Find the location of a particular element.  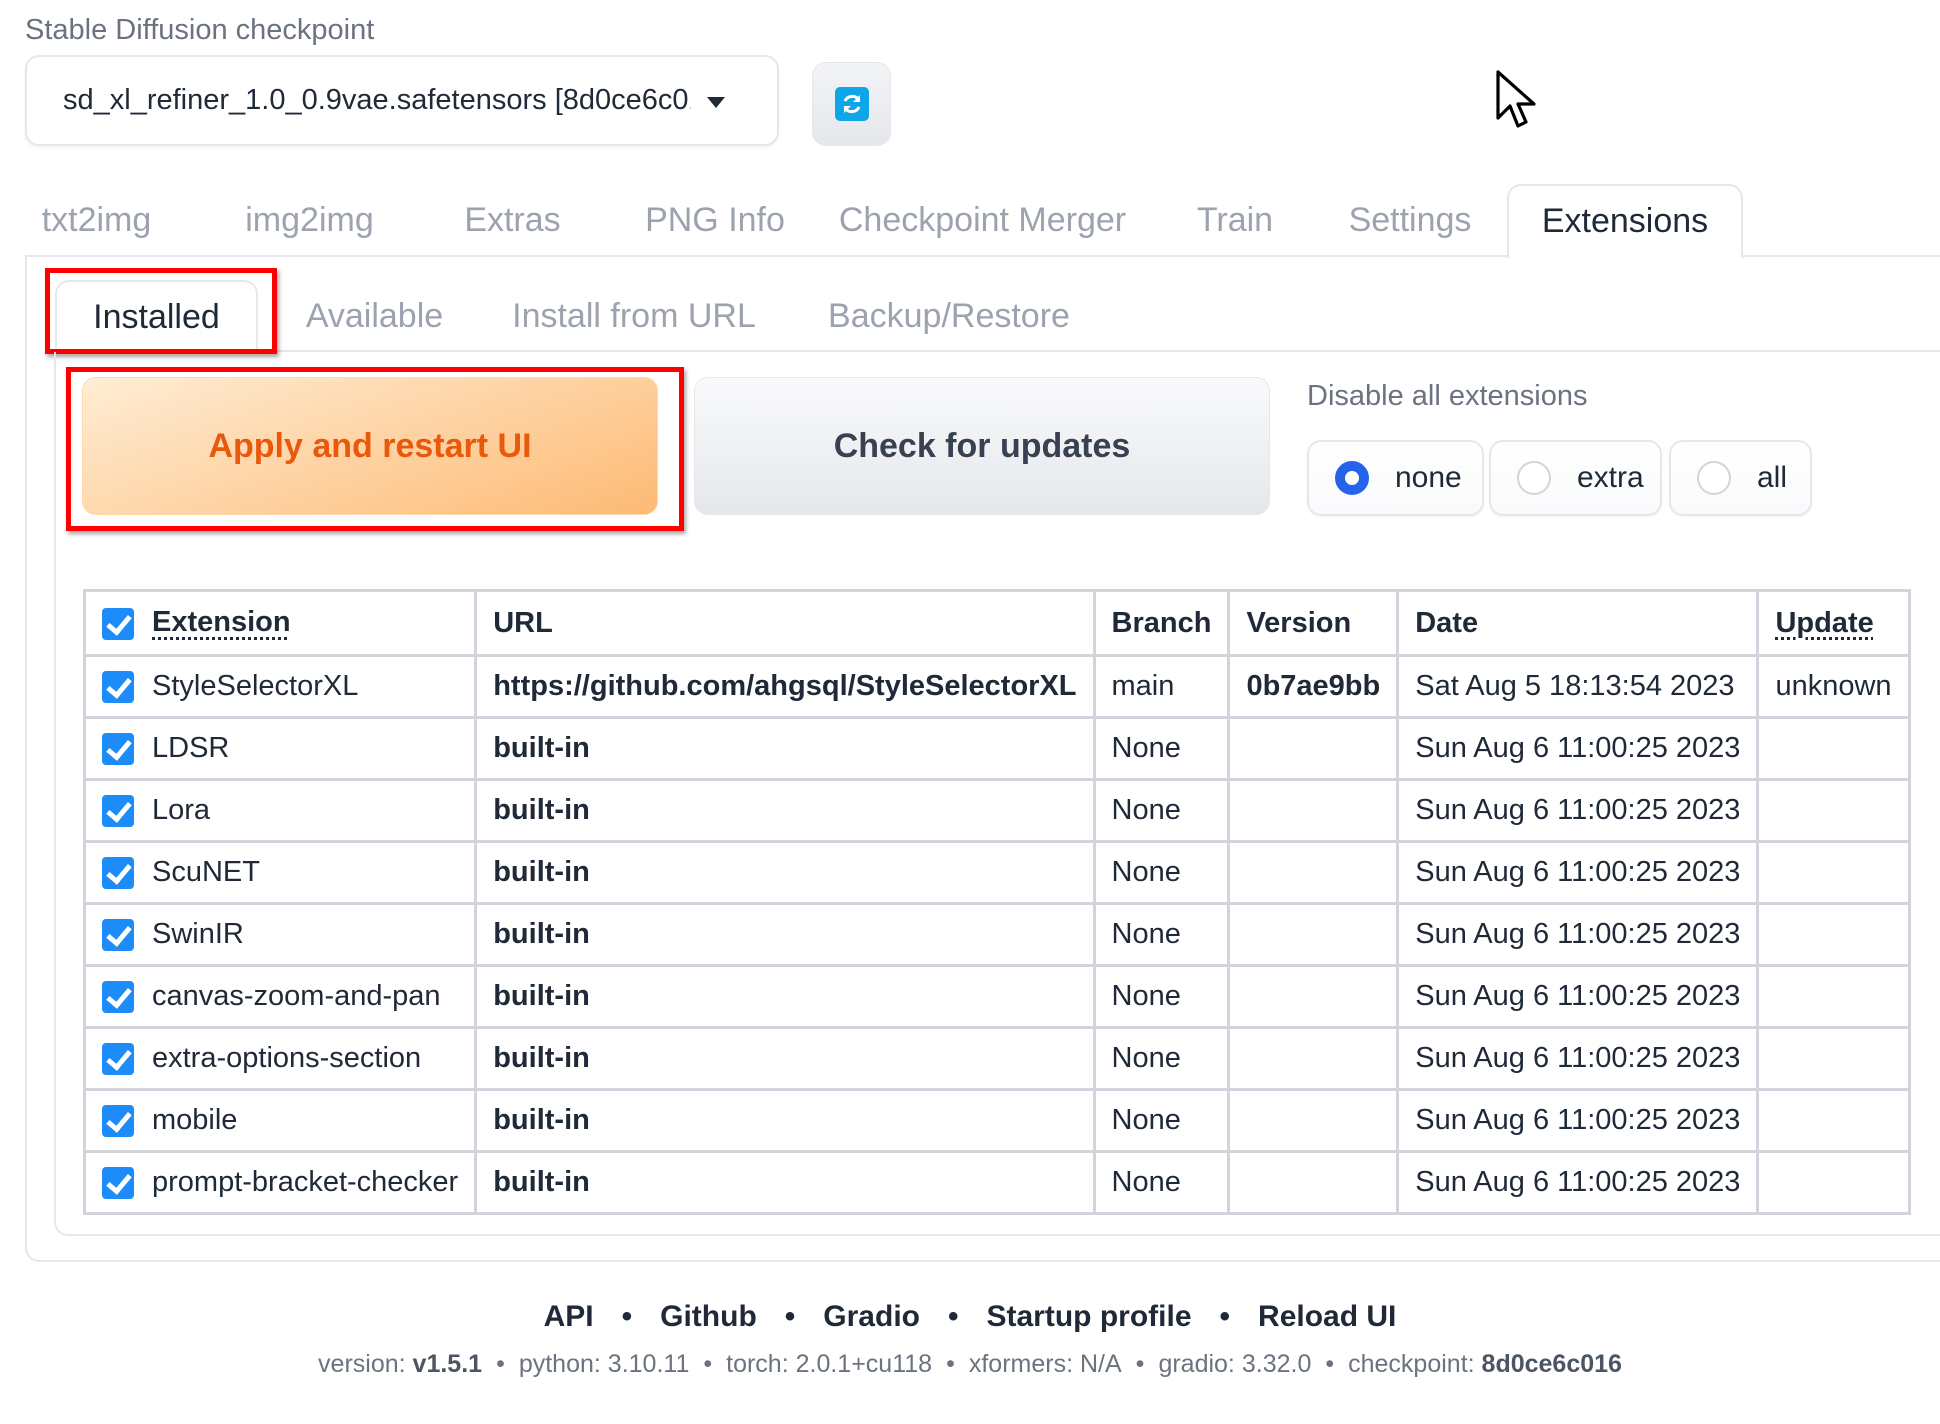

radio-checked-icon is located at coordinates (1352, 478).